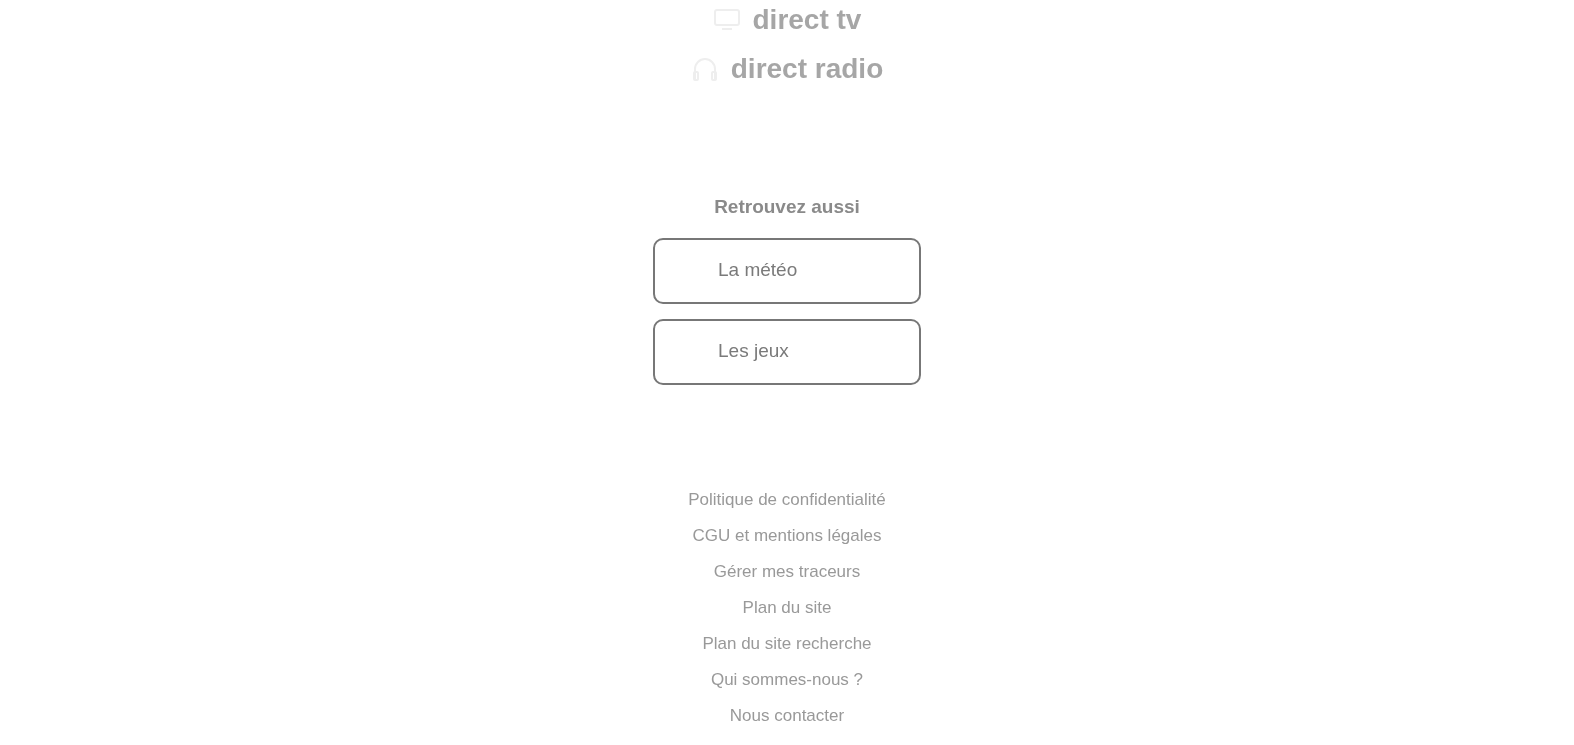  Describe the element at coordinates (787, 499) in the screenshot. I see `footer-link: Politique de confidentialité` at that location.